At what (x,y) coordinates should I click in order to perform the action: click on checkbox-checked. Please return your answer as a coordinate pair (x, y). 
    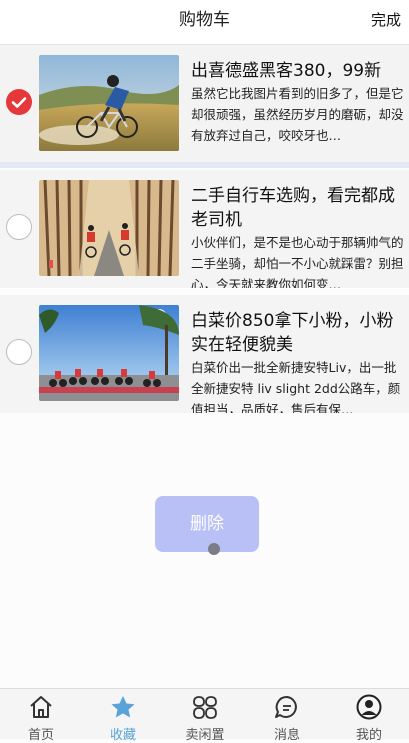
    Looking at the image, I should click on (19, 102).